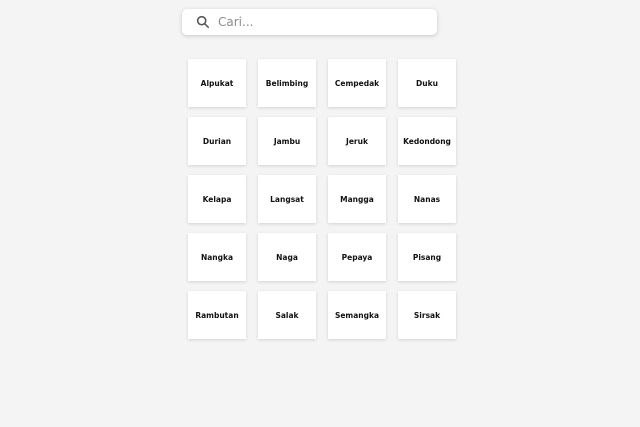  I want to click on fruit-tile: Semangka, so click(357, 315).